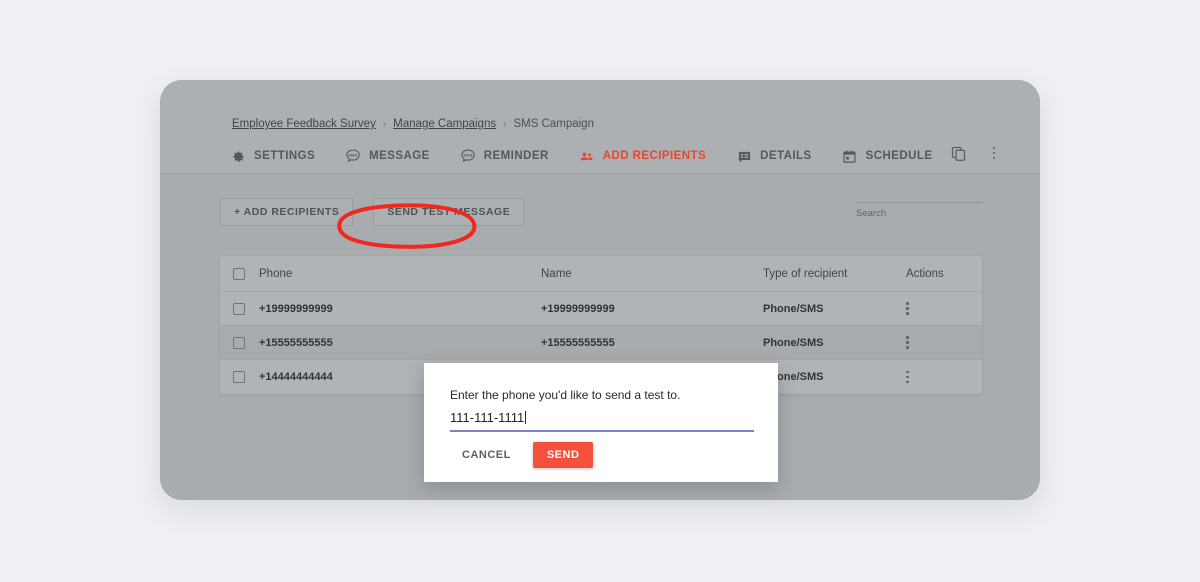  I want to click on cell-name: +19999999999, so click(578, 308).